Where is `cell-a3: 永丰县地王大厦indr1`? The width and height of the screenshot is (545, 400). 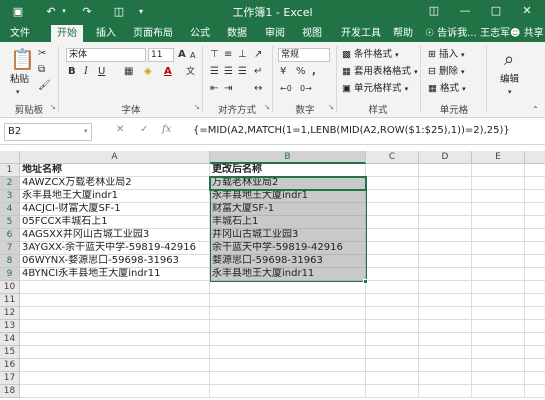 cell-a3: 永丰县地王大厦indr1 is located at coordinates (115, 196).